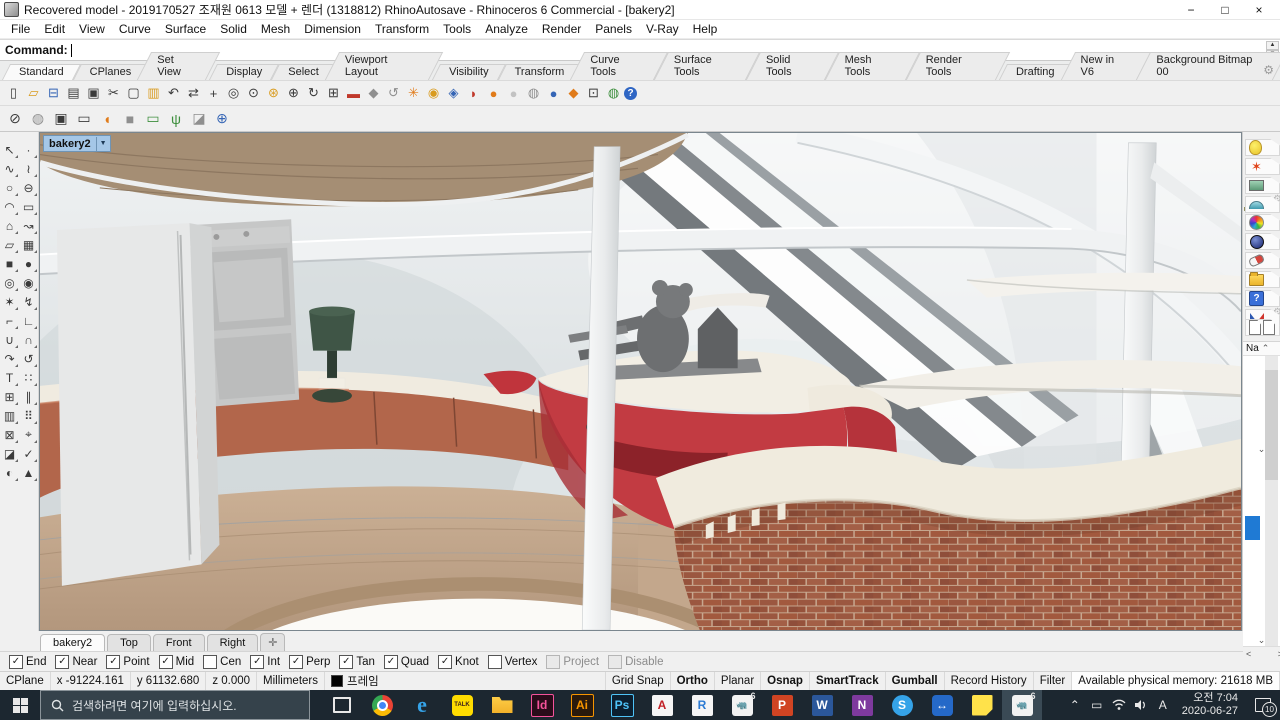 The width and height of the screenshot is (1280, 720). I want to click on text-tool: T, so click(9, 377).